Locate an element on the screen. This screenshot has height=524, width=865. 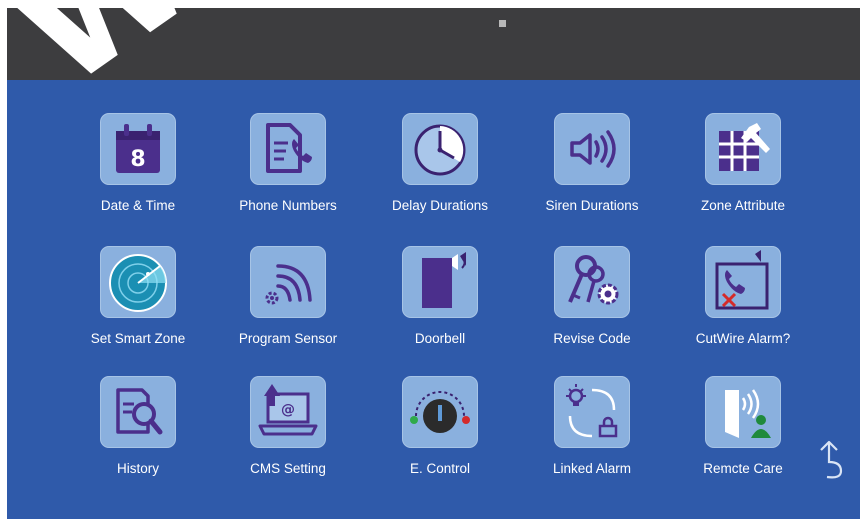
menu-revise-code: Revise Code is located at coordinates (592, 298).